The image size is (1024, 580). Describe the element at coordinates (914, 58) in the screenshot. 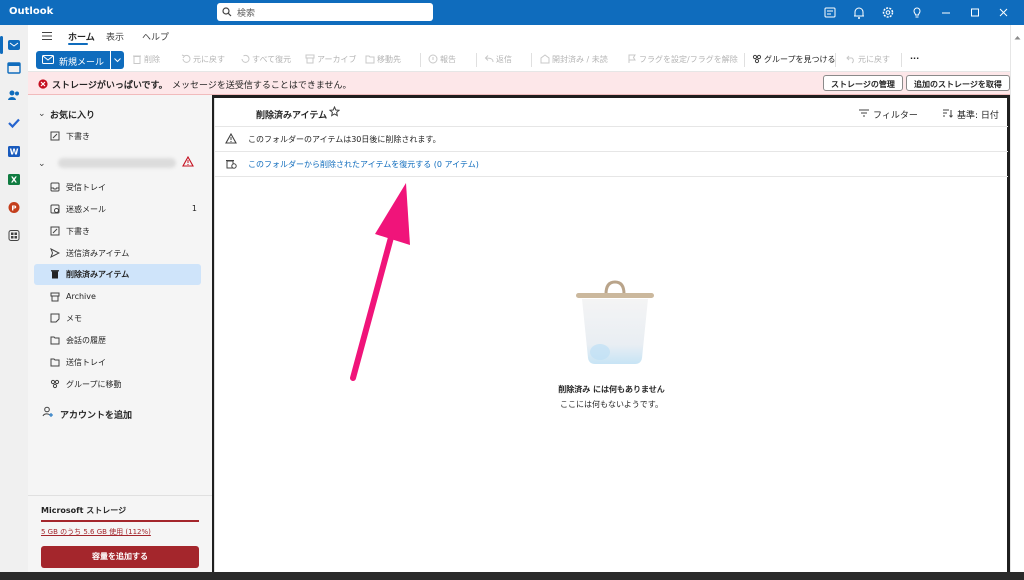

I see `more-options-button: ···` at that location.